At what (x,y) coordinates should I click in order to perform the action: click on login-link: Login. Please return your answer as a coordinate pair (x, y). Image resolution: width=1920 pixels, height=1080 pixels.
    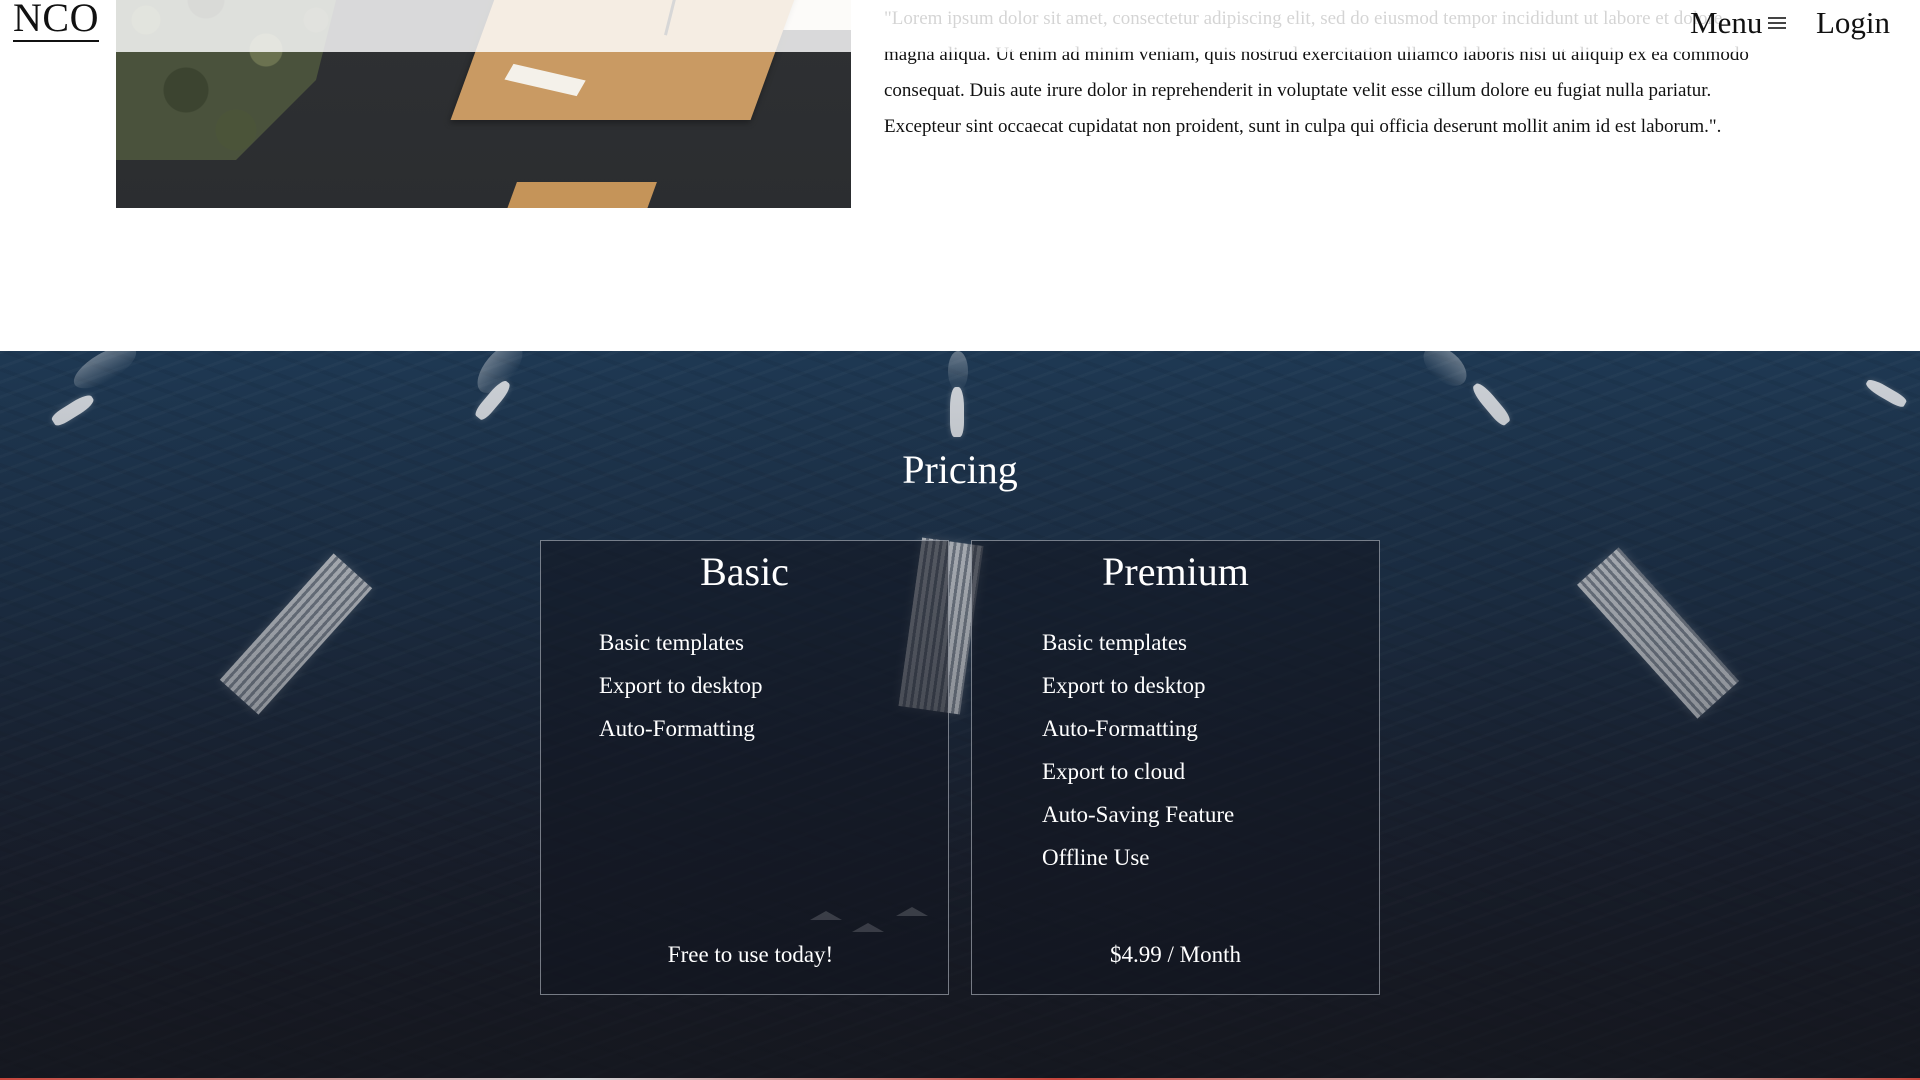
    Looking at the image, I should click on (1853, 23).